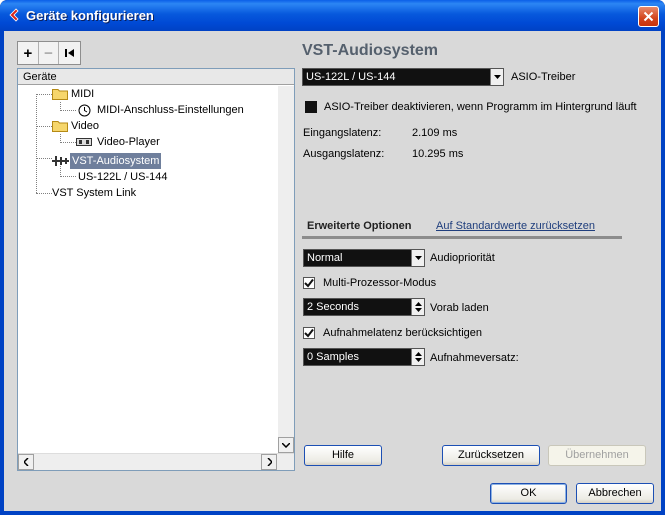 This screenshot has height=515, width=665. Describe the element at coordinates (438, 154) in the screenshot. I see `output-latency-value: 10.295 ms` at that location.